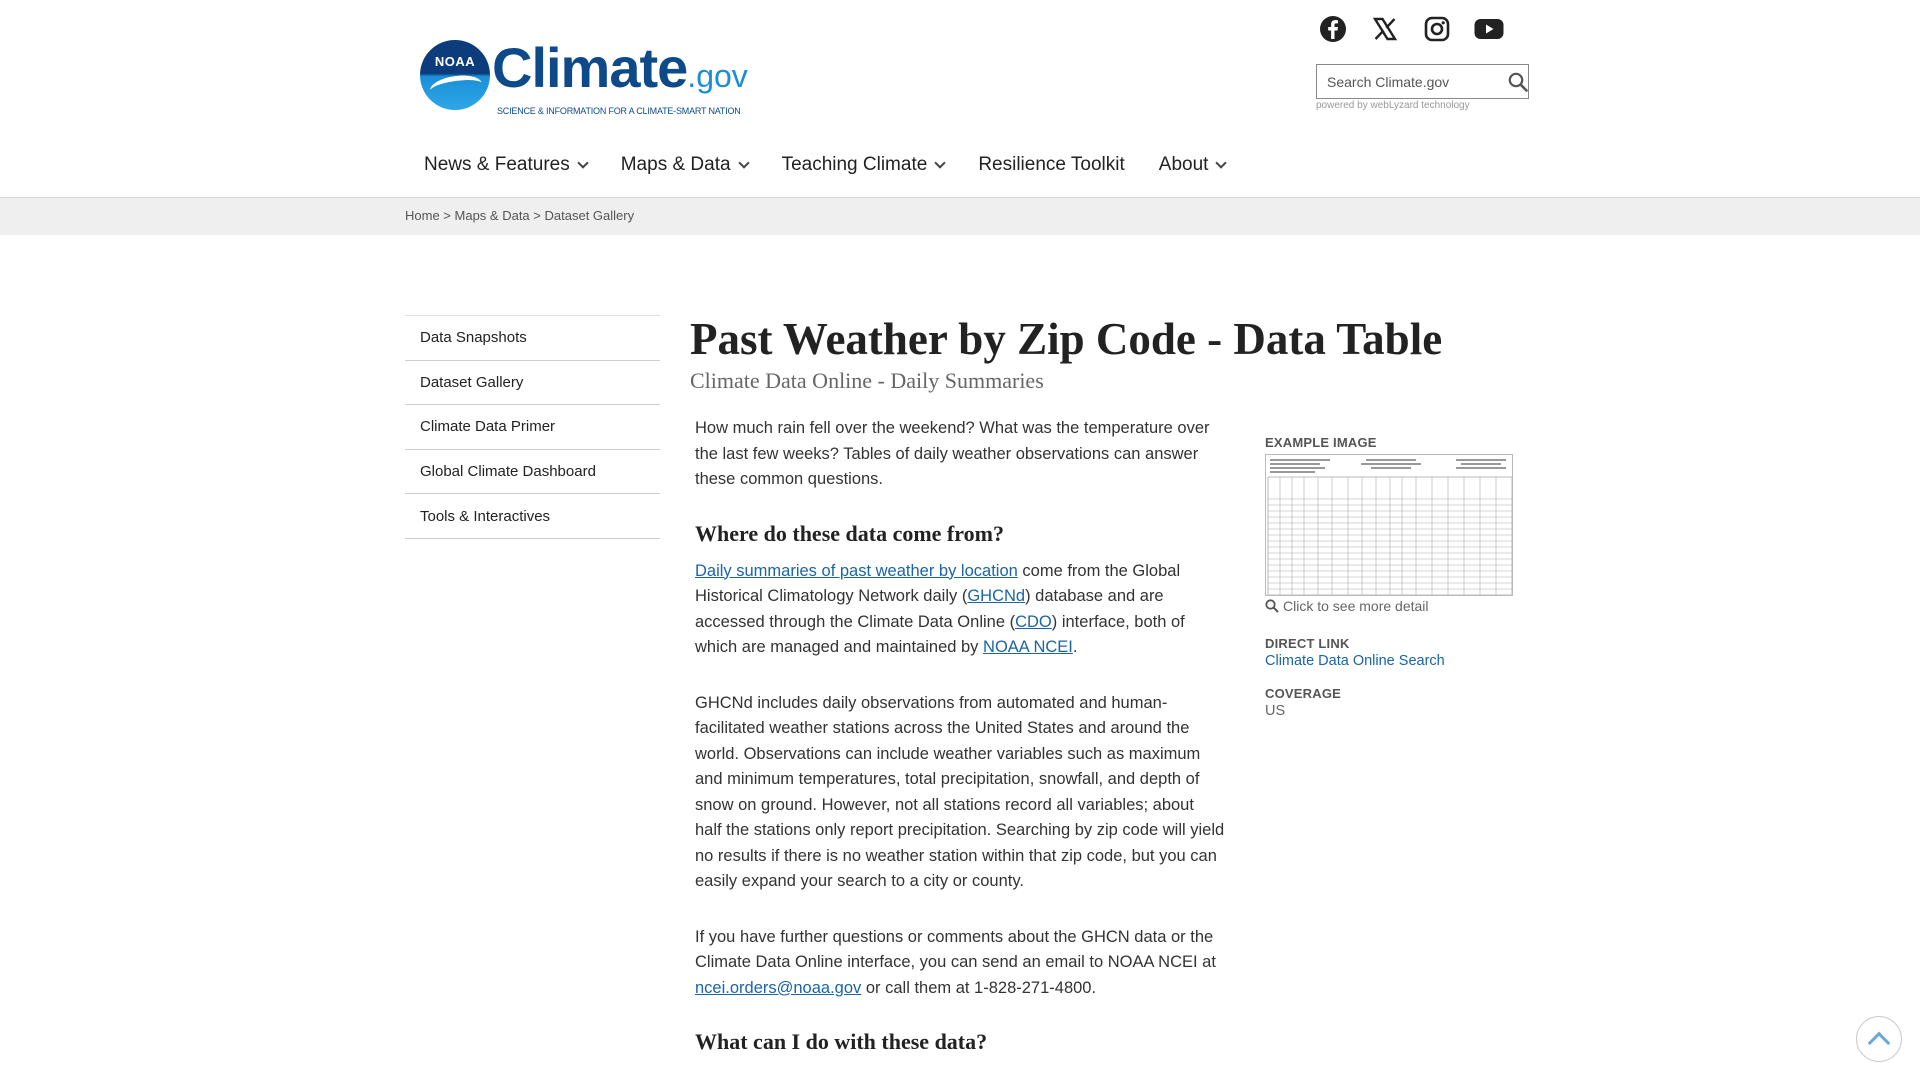 The image size is (1920, 1080). I want to click on cdo-search-link: Climate Data Online Search, so click(1355, 661).